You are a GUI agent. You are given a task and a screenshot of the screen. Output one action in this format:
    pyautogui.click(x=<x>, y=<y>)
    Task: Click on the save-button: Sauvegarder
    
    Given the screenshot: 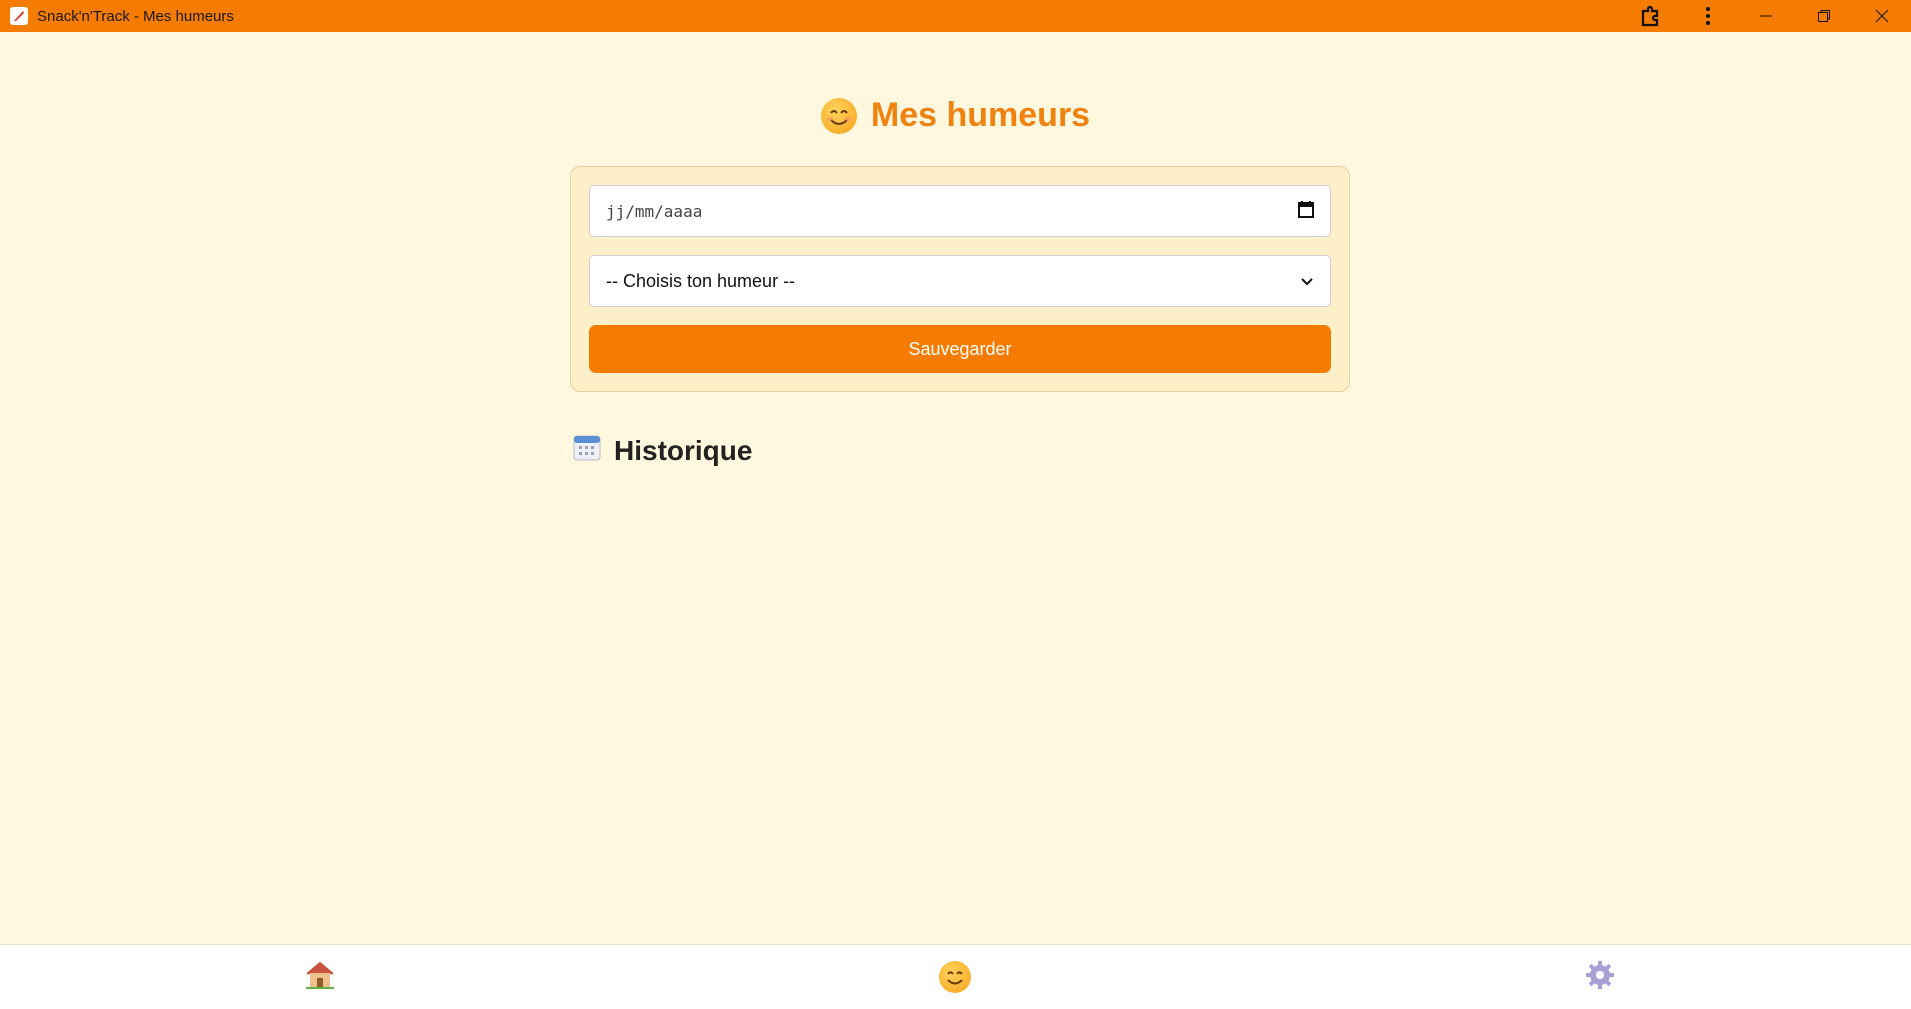 What is the action you would take?
    pyautogui.click(x=960, y=349)
    